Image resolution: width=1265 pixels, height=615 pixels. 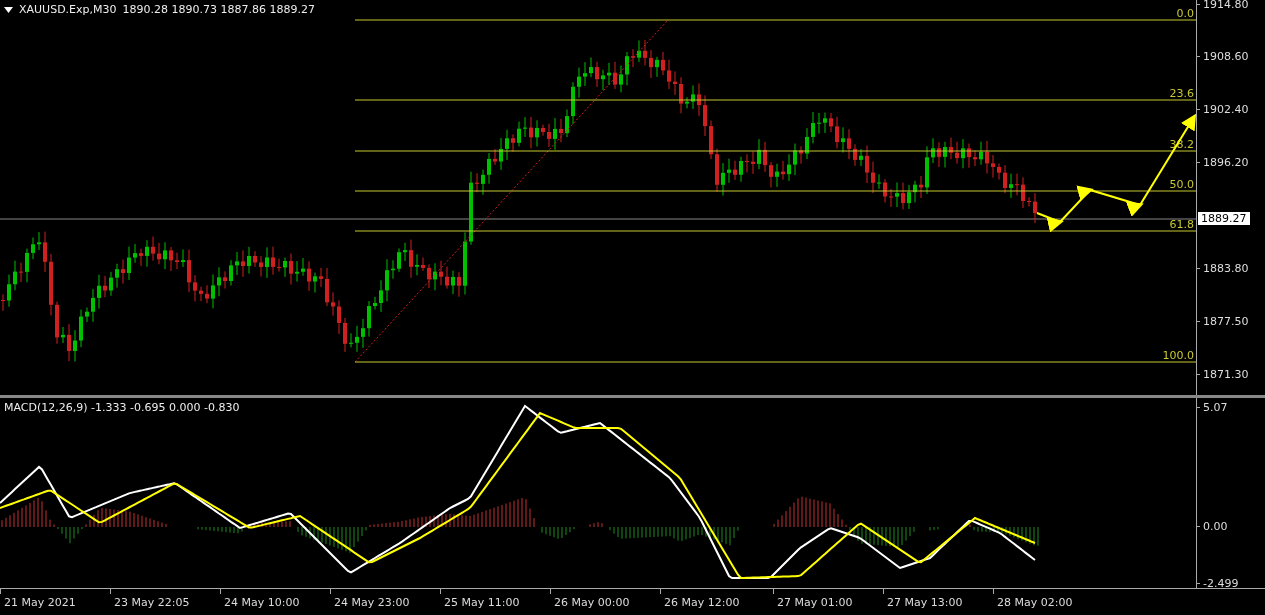 What do you see at coordinates (218, 9) in the screenshot?
I see `ohlc-values: 1890.28 1890.73 1887.86 1889.27` at bounding box center [218, 9].